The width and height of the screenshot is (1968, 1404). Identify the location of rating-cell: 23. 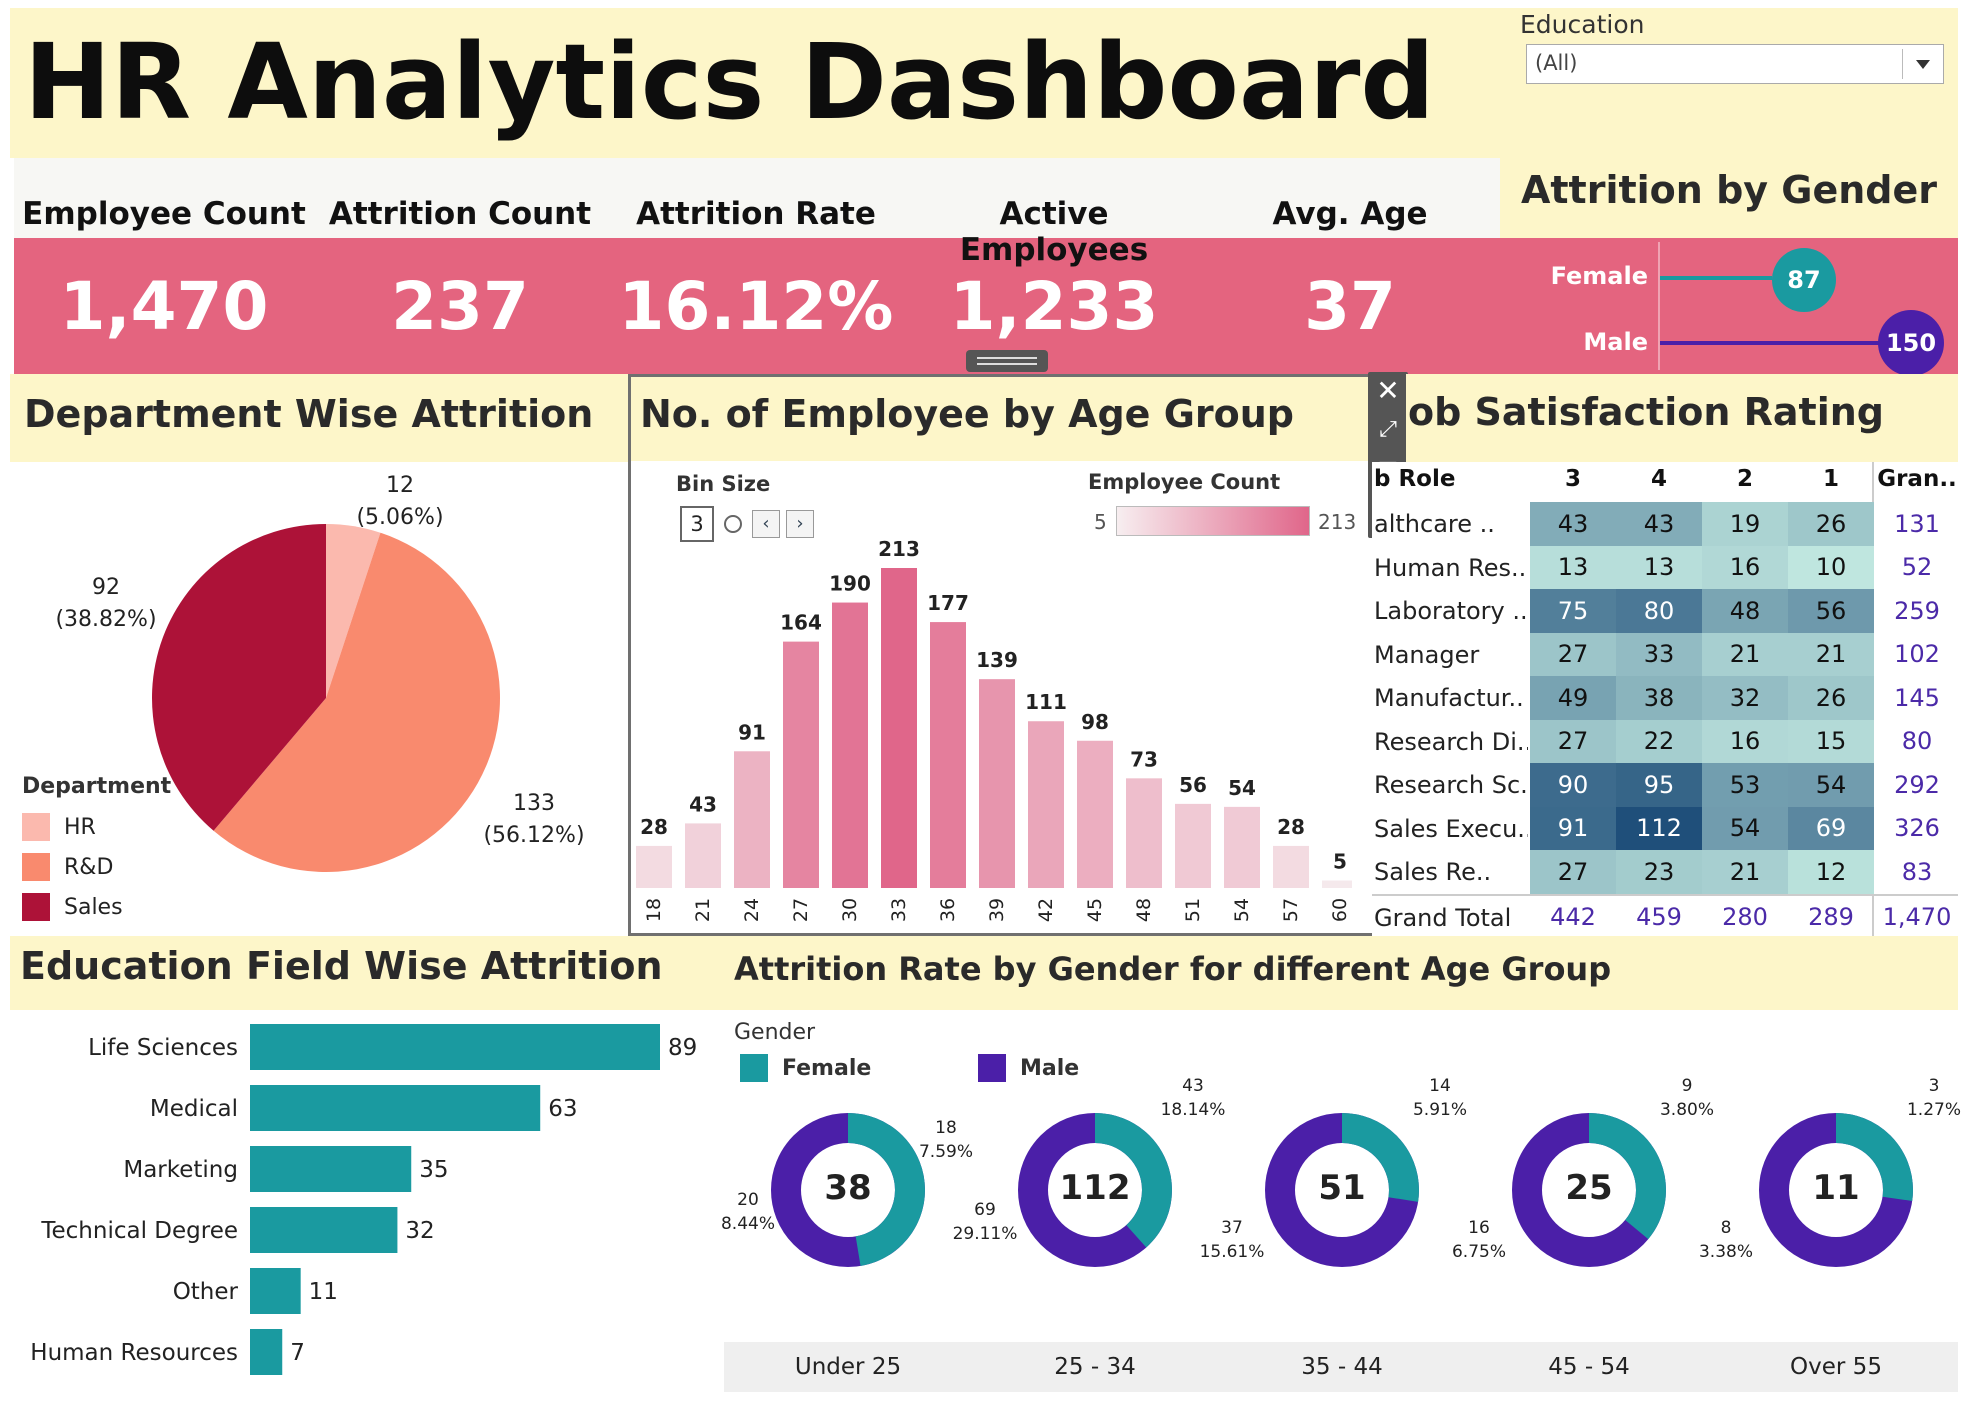
(1659, 872).